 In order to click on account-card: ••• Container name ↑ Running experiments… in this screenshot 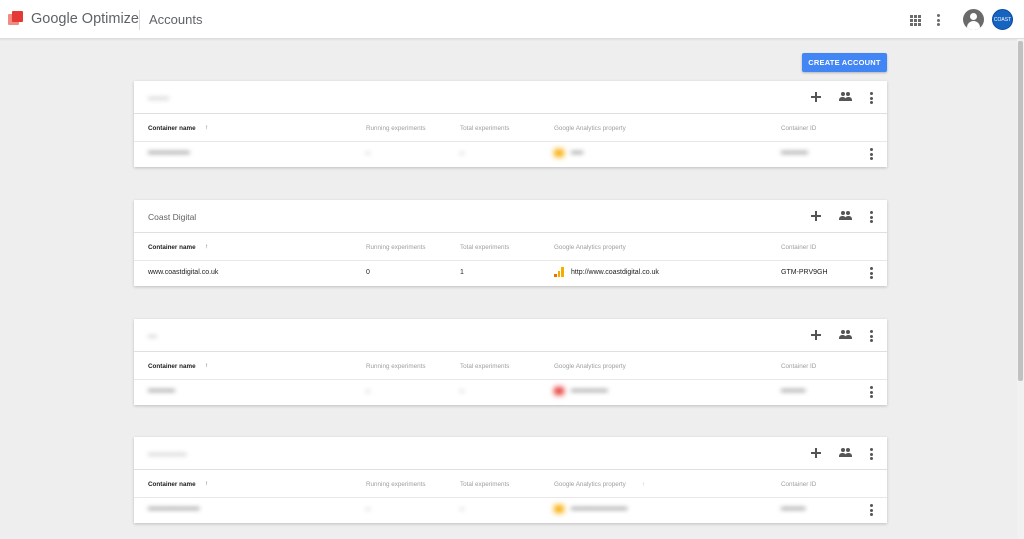, I will do `click(510, 362)`.